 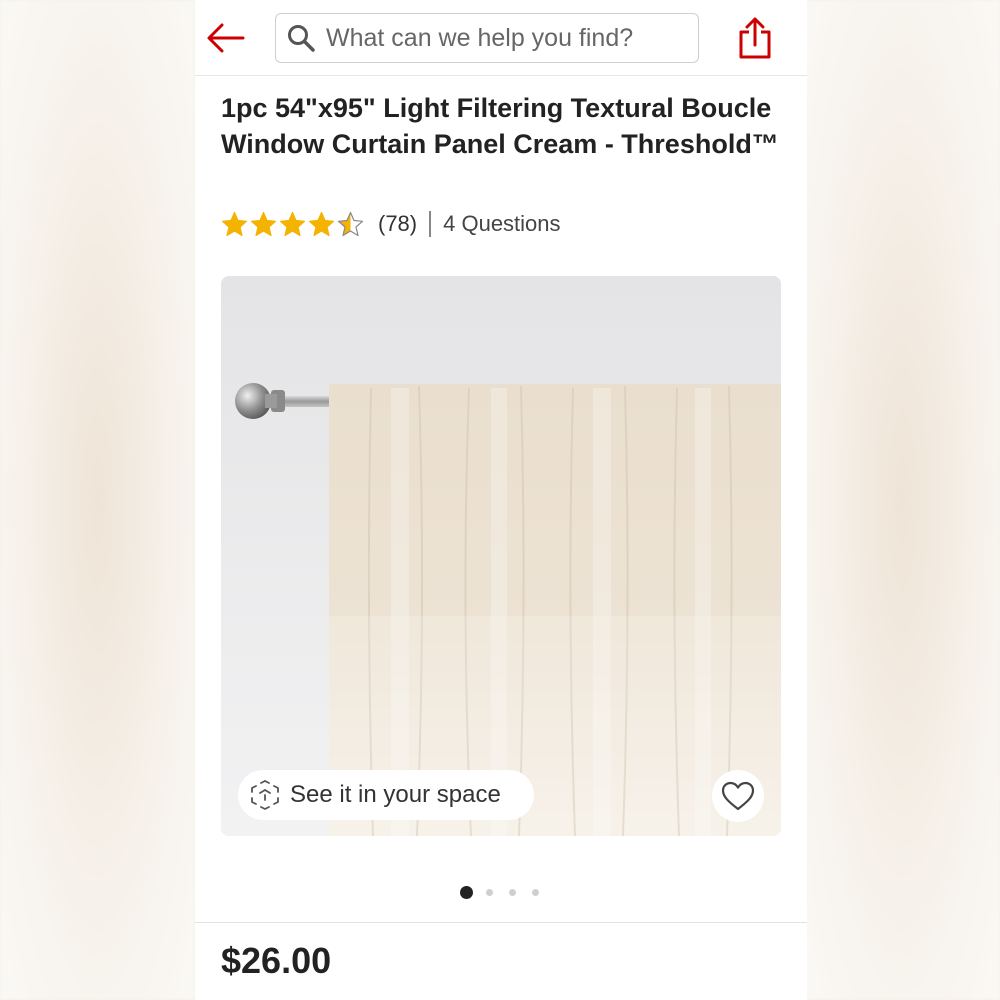 I want to click on favorite-button, so click(x=738, y=796).